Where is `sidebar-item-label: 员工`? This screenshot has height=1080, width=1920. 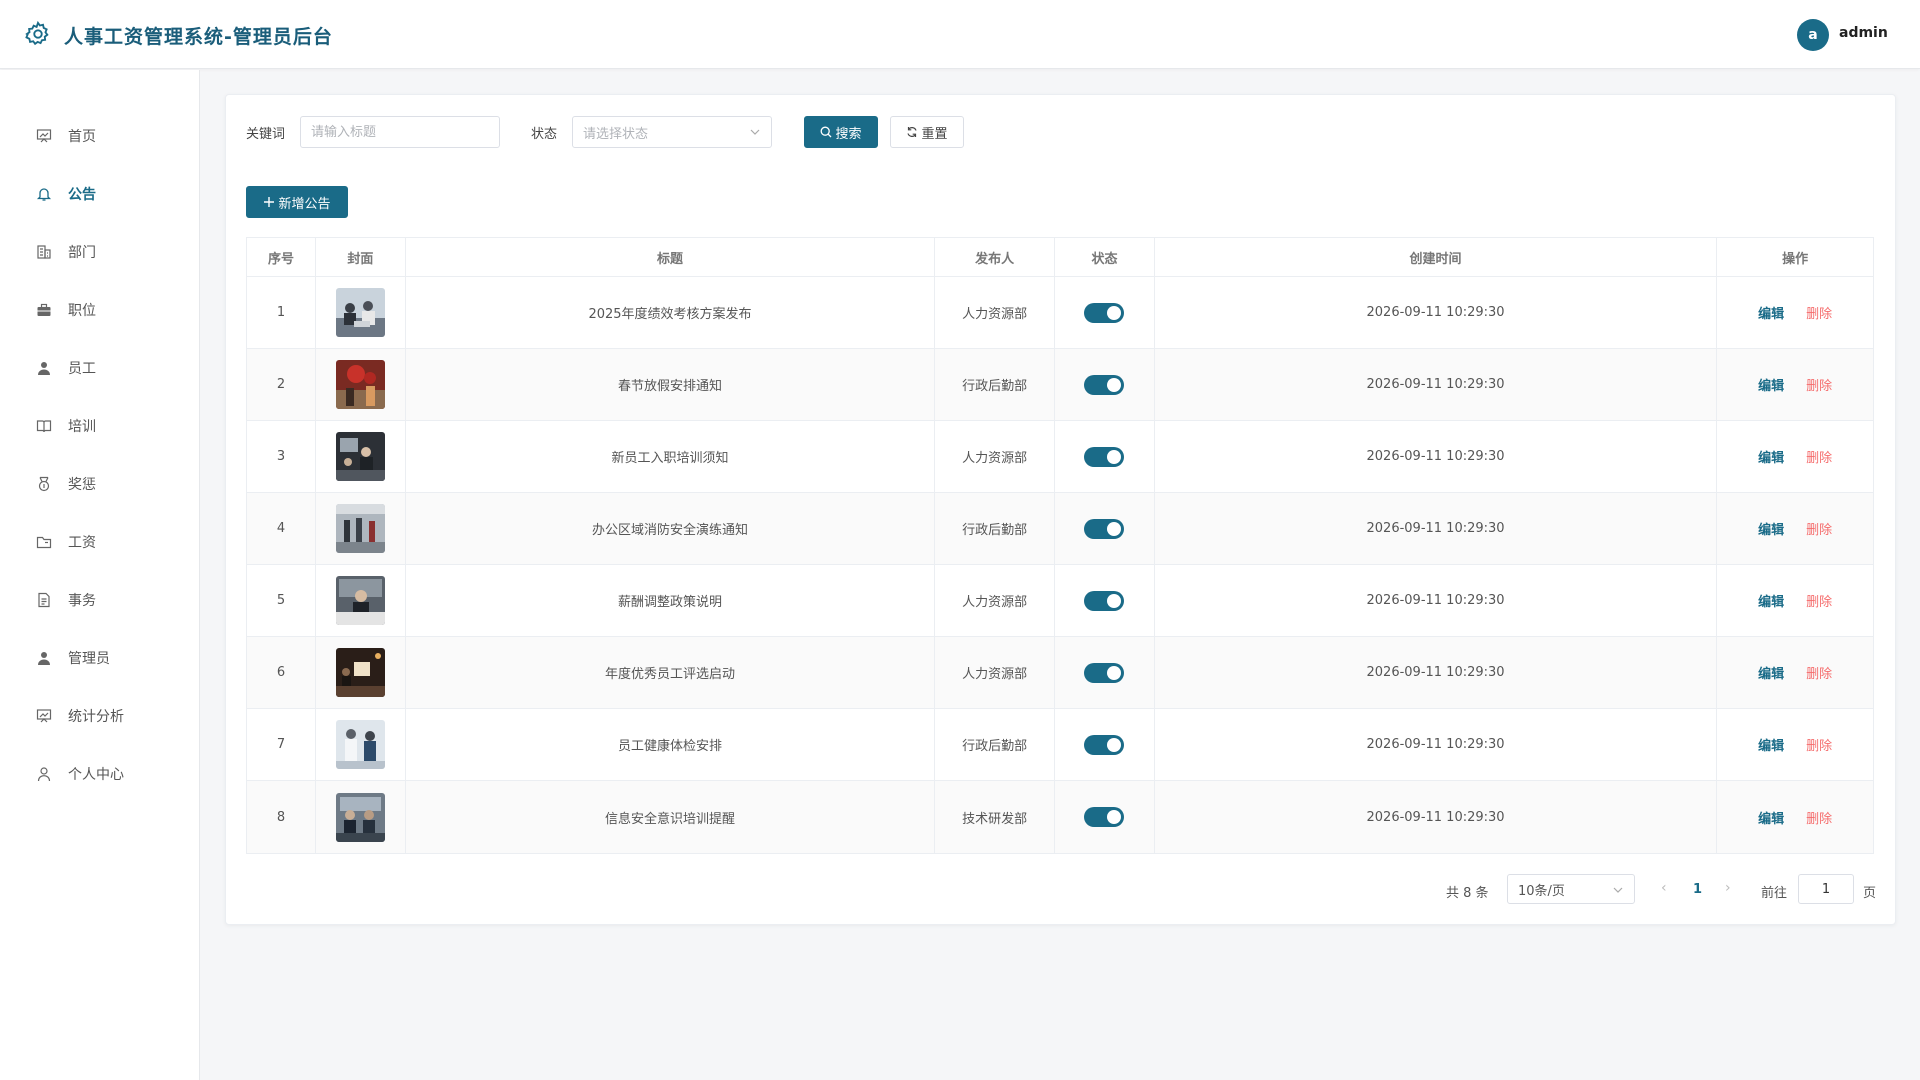
sidebar-item-label: 员工 is located at coordinates (82, 369).